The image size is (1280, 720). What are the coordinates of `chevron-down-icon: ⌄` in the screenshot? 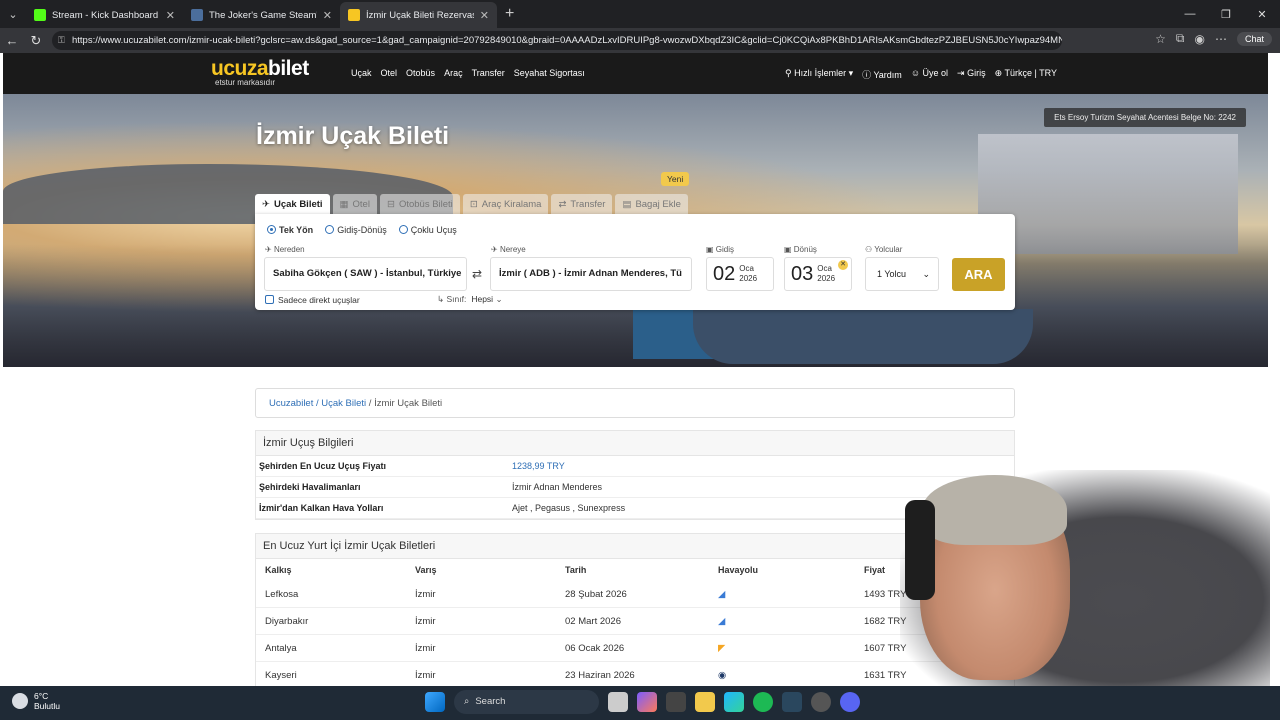 It's located at (499, 299).